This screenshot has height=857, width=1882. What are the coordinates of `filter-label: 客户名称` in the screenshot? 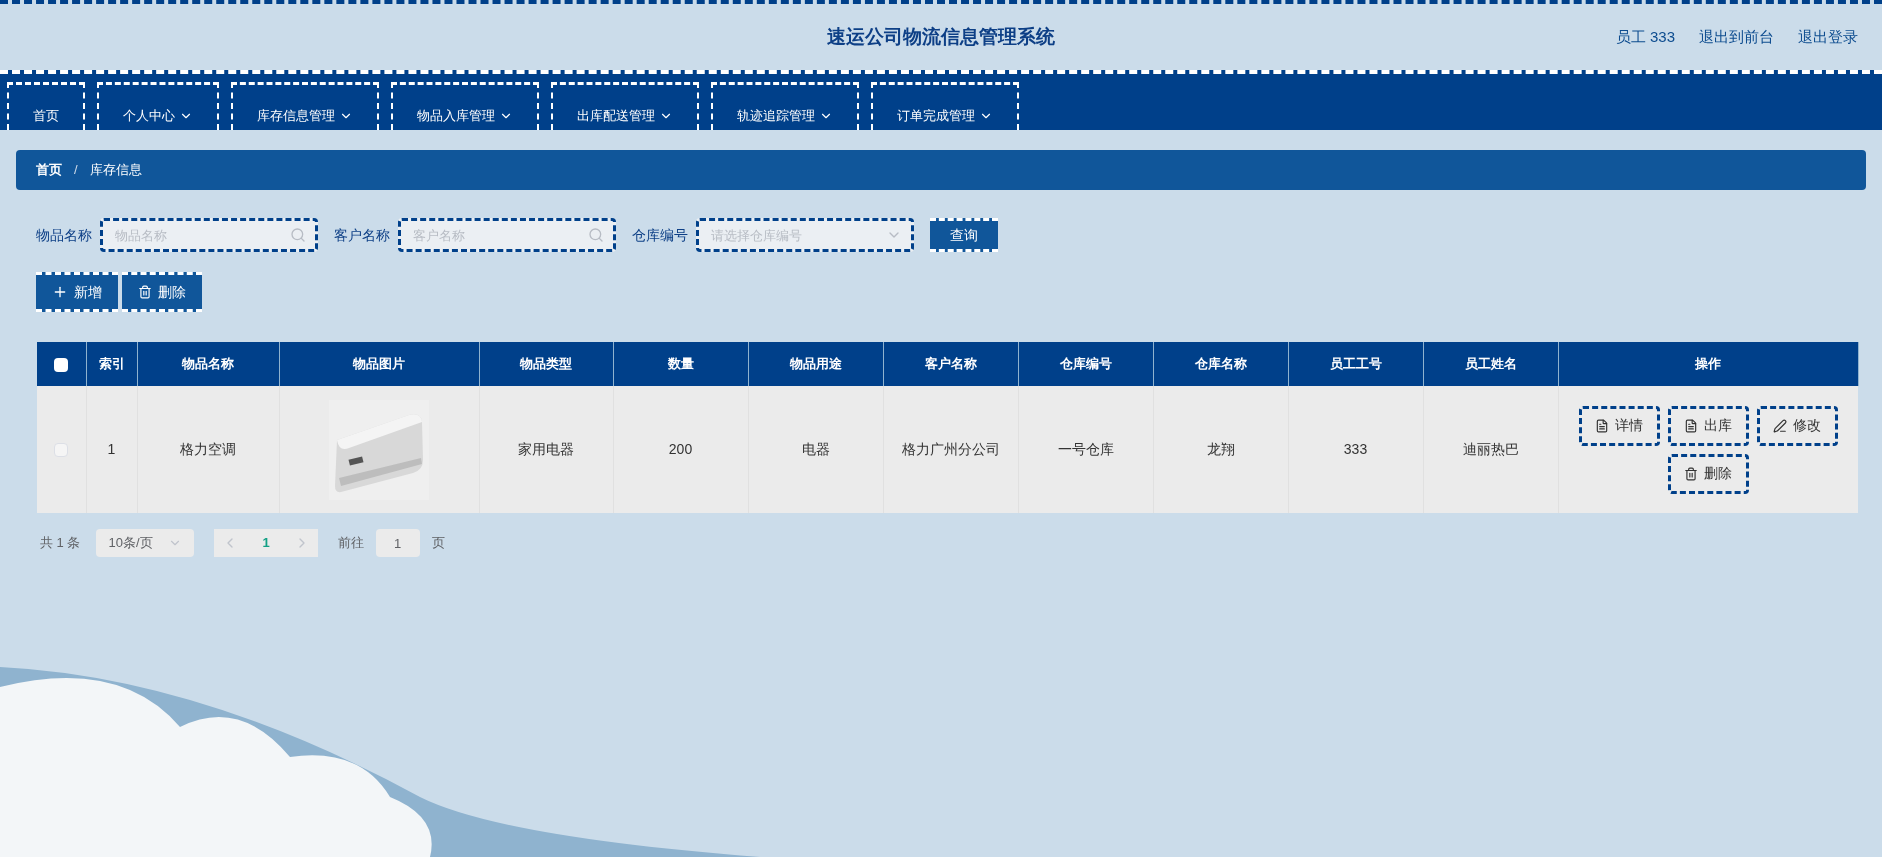 It's located at (362, 235).